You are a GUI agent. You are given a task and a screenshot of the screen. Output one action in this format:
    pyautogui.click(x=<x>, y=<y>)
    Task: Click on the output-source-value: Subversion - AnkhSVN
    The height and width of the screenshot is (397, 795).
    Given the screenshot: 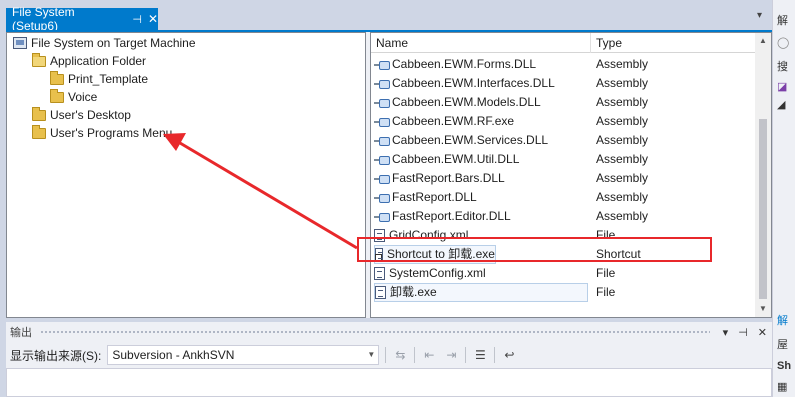 What is the action you would take?
    pyautogui.click(x=173, y=355)
    